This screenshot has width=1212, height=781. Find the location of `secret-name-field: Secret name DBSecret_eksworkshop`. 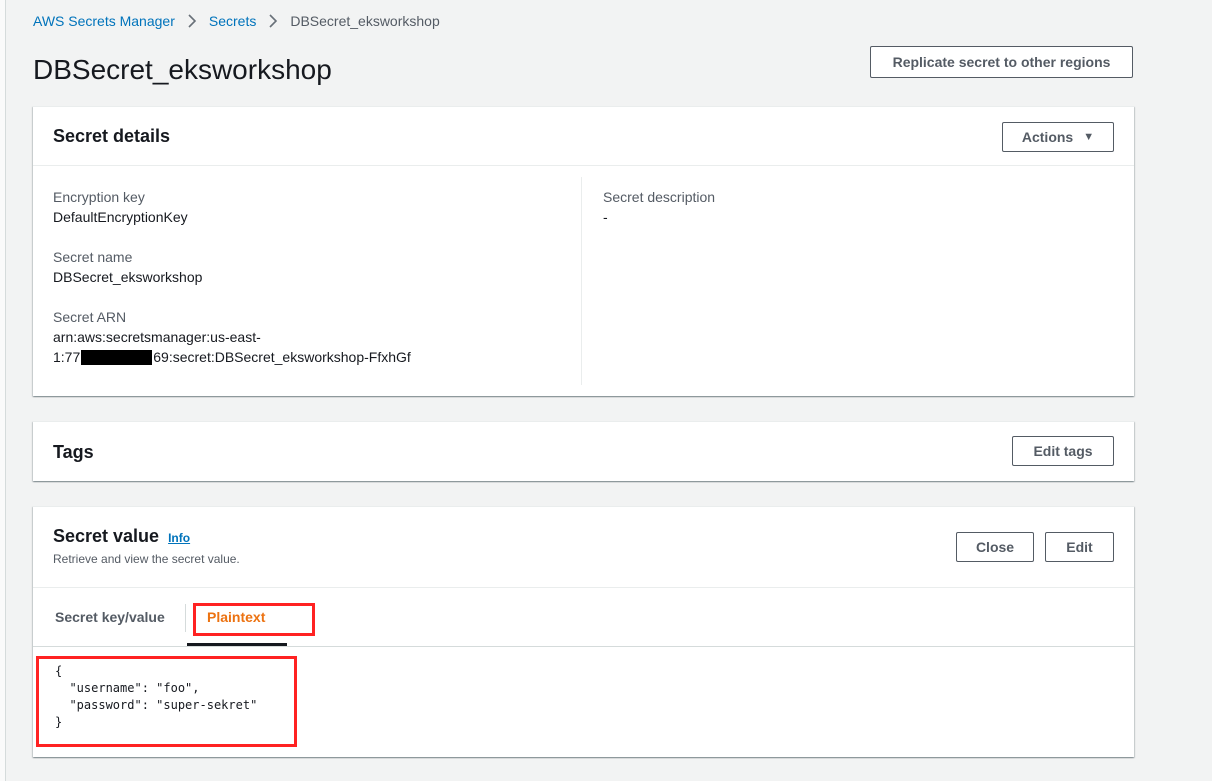

secret-name-field: Secret name DBSecret_eksworkshop is located at coordinates (318, 267).